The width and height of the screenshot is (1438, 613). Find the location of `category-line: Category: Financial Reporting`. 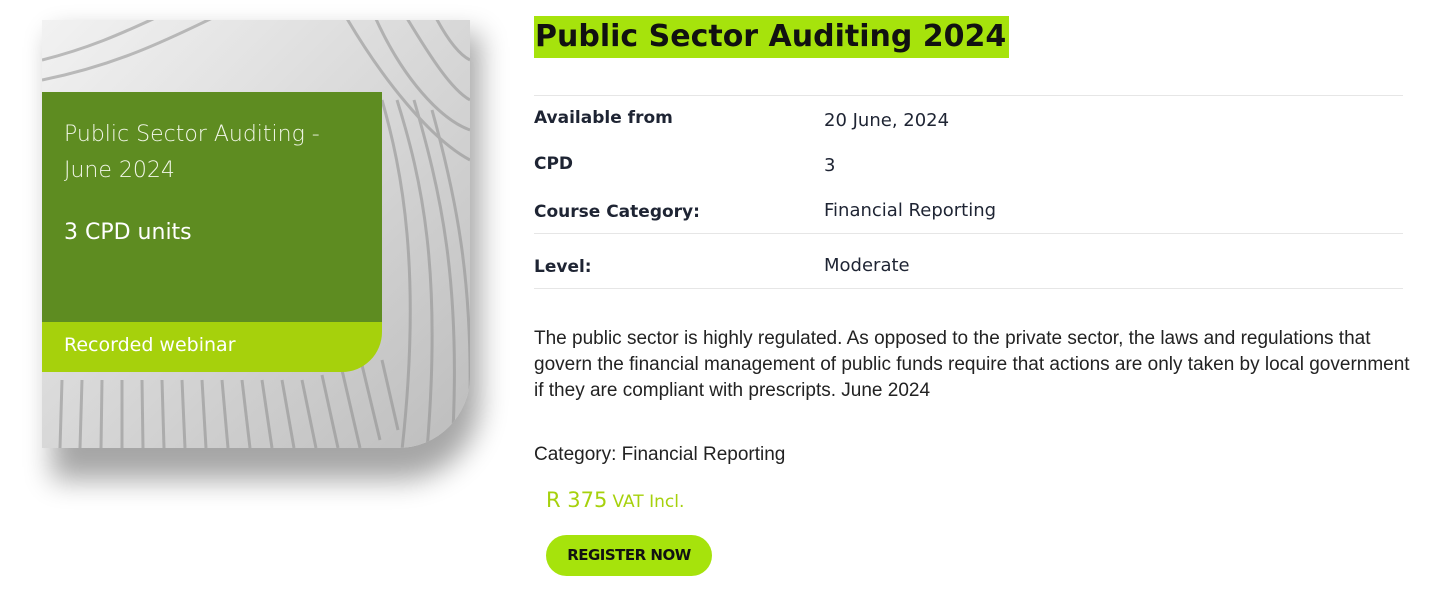

category-line: Category: Financial Reporting is located at coordinates (660, 454).